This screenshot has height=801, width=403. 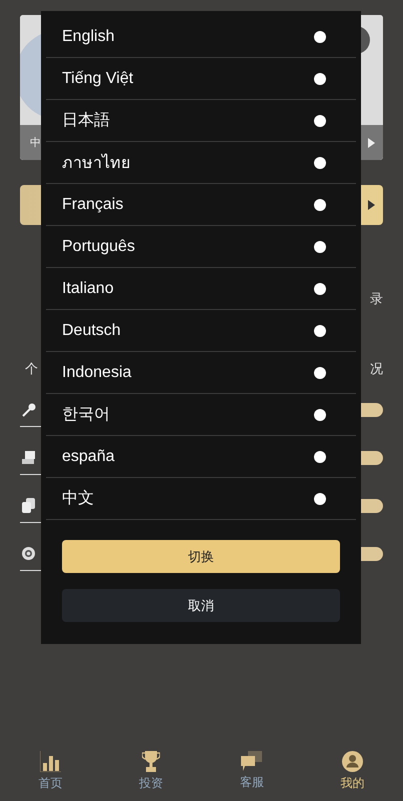 I want to click on language-label: Indonesia, so click(x=97, y=373).